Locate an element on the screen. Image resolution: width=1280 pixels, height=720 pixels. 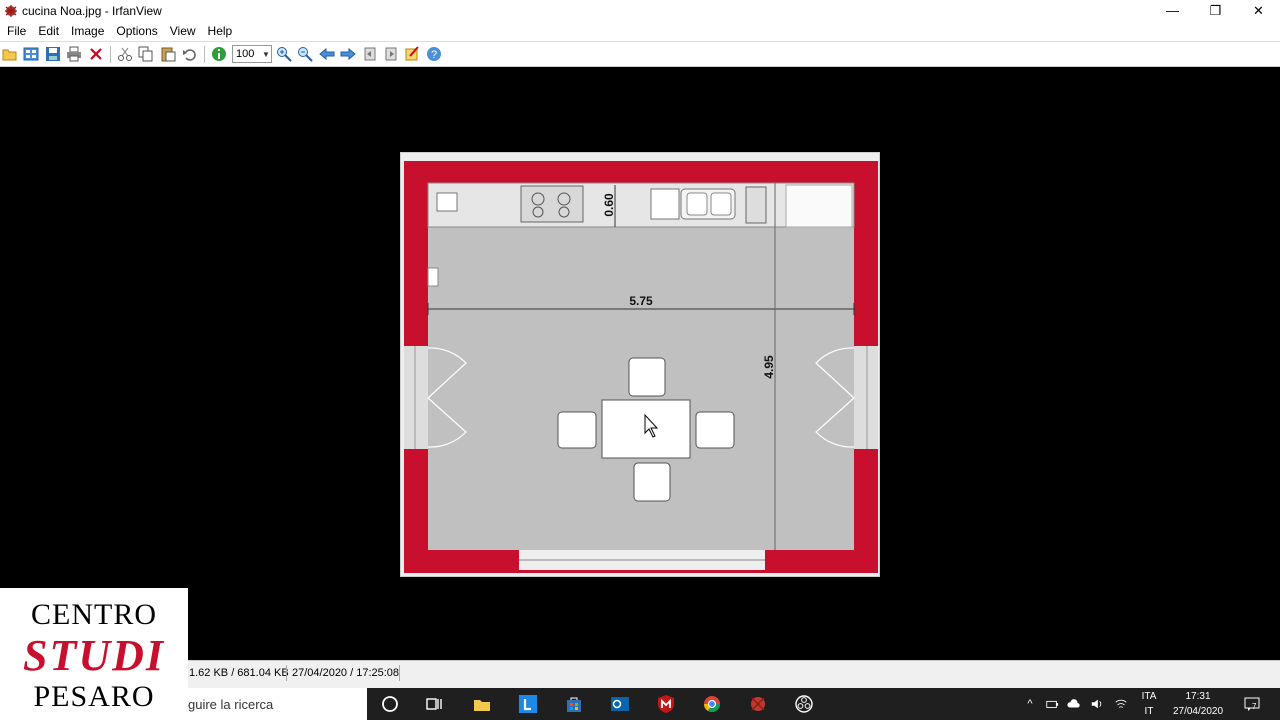
dimension-depth-label: 0.60 is located at coordinates (609, 205).